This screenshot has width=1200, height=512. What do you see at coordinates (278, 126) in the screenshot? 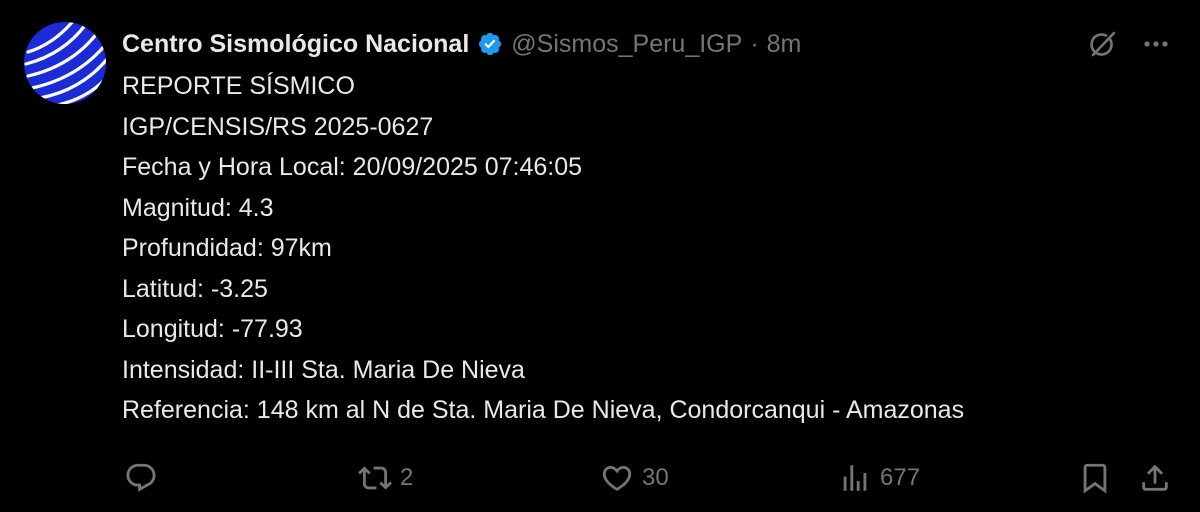
I see `tweet-line: IGP/CENSIS/RS 2025-0627` at bounding box center [278, 126].